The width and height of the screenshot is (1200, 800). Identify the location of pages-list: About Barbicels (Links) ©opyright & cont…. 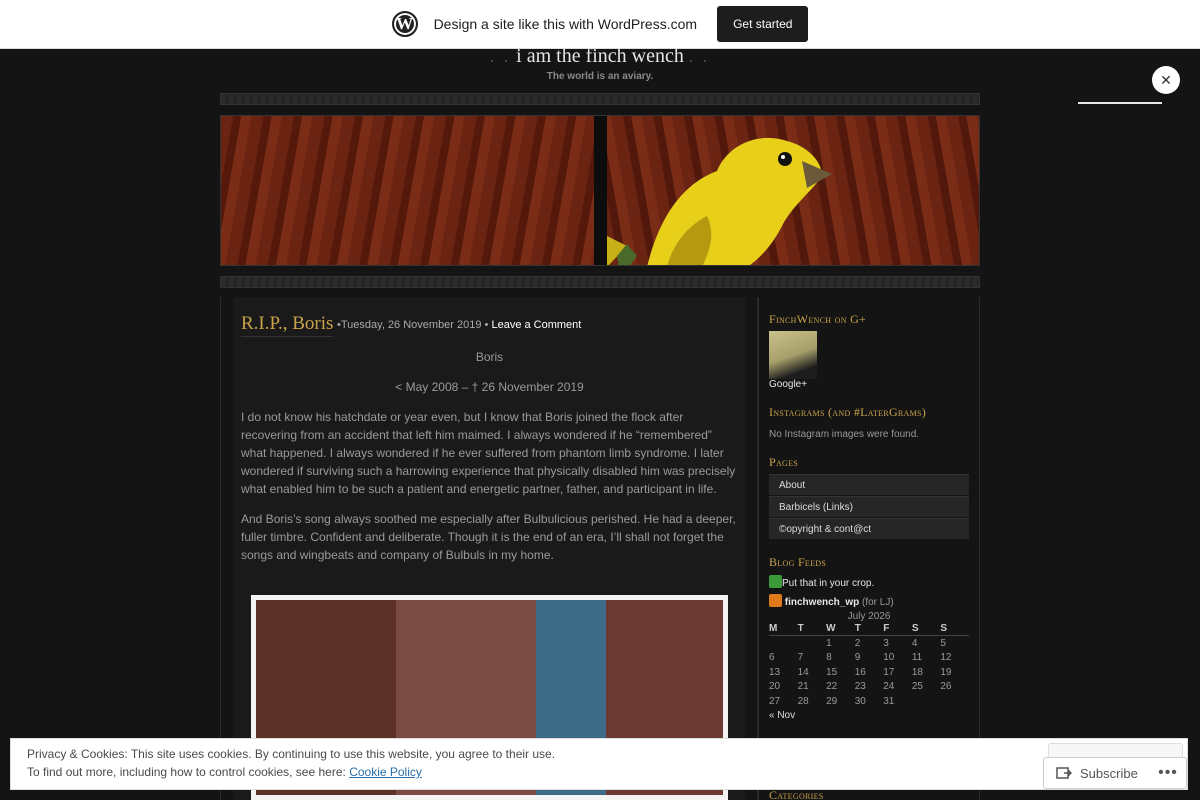
(869, 507).